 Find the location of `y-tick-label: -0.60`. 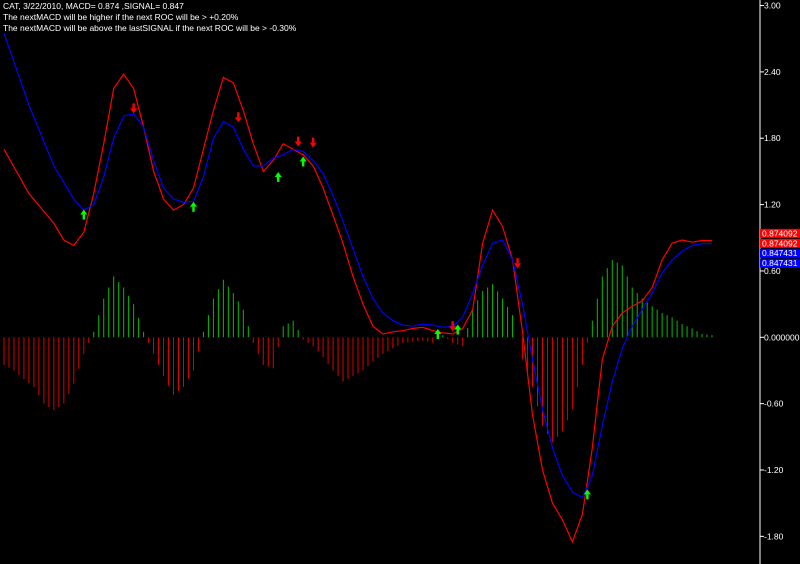

y-tick-label: -0.60 is located at coordinates (774, 404).